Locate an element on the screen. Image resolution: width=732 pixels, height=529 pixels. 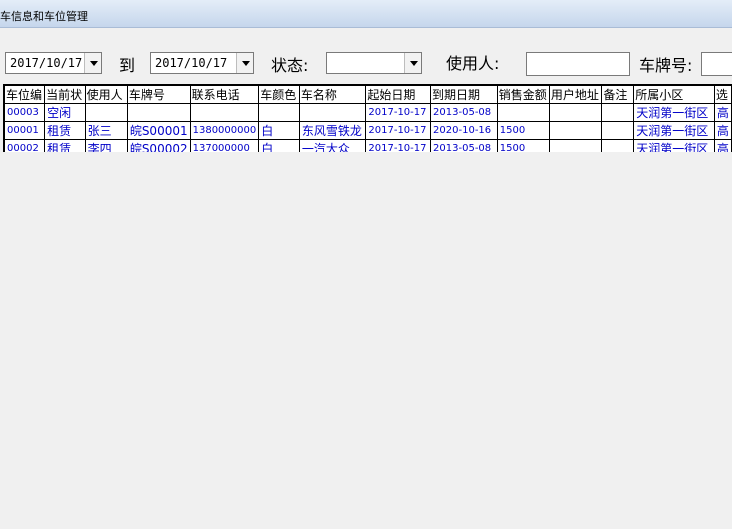
column-header: 使用人 is located at coordinates (106, 94).